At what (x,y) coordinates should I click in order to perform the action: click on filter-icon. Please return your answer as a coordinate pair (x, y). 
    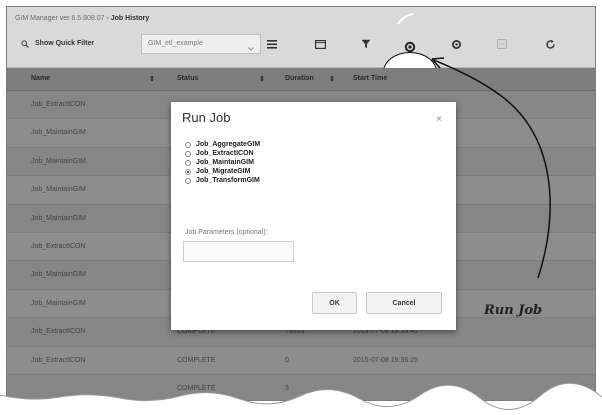
    Looking at the image, I should click on (366, 44).